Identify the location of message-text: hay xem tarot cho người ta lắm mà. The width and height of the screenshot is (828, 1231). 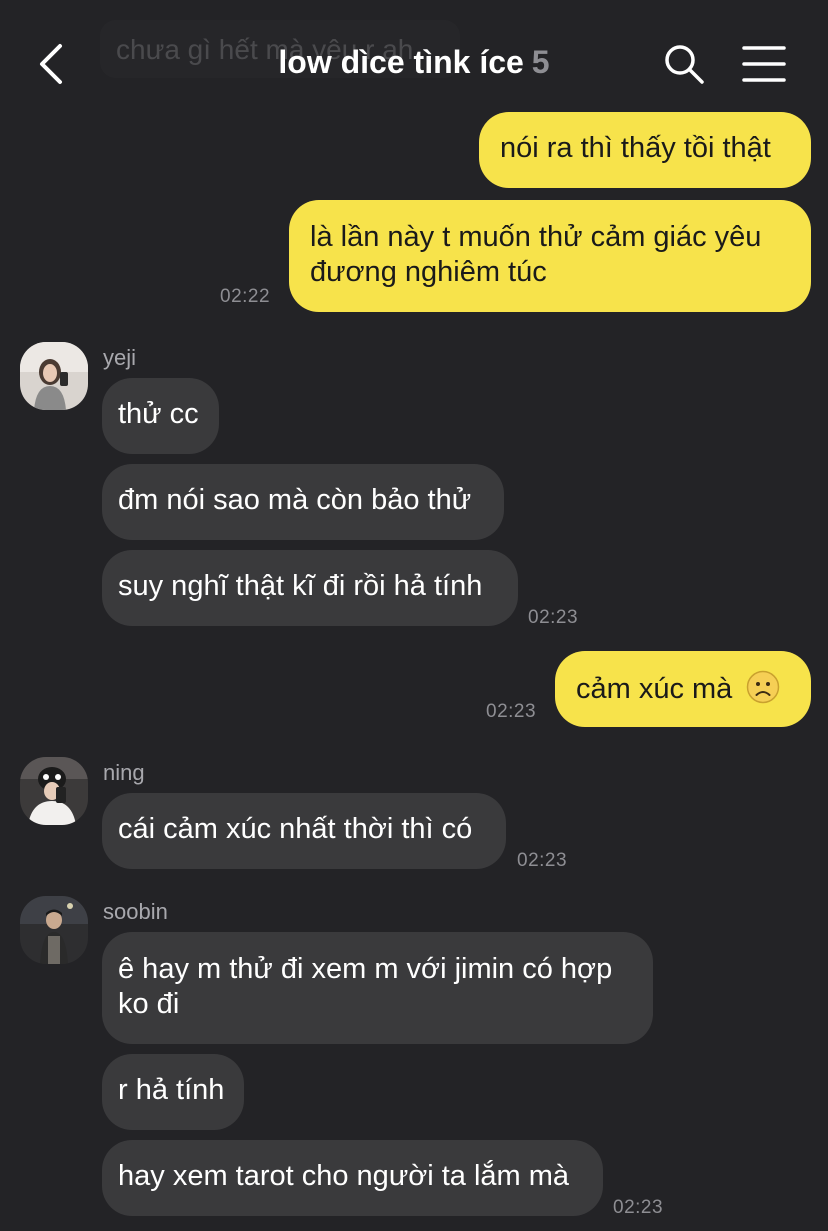
(344, 1176).